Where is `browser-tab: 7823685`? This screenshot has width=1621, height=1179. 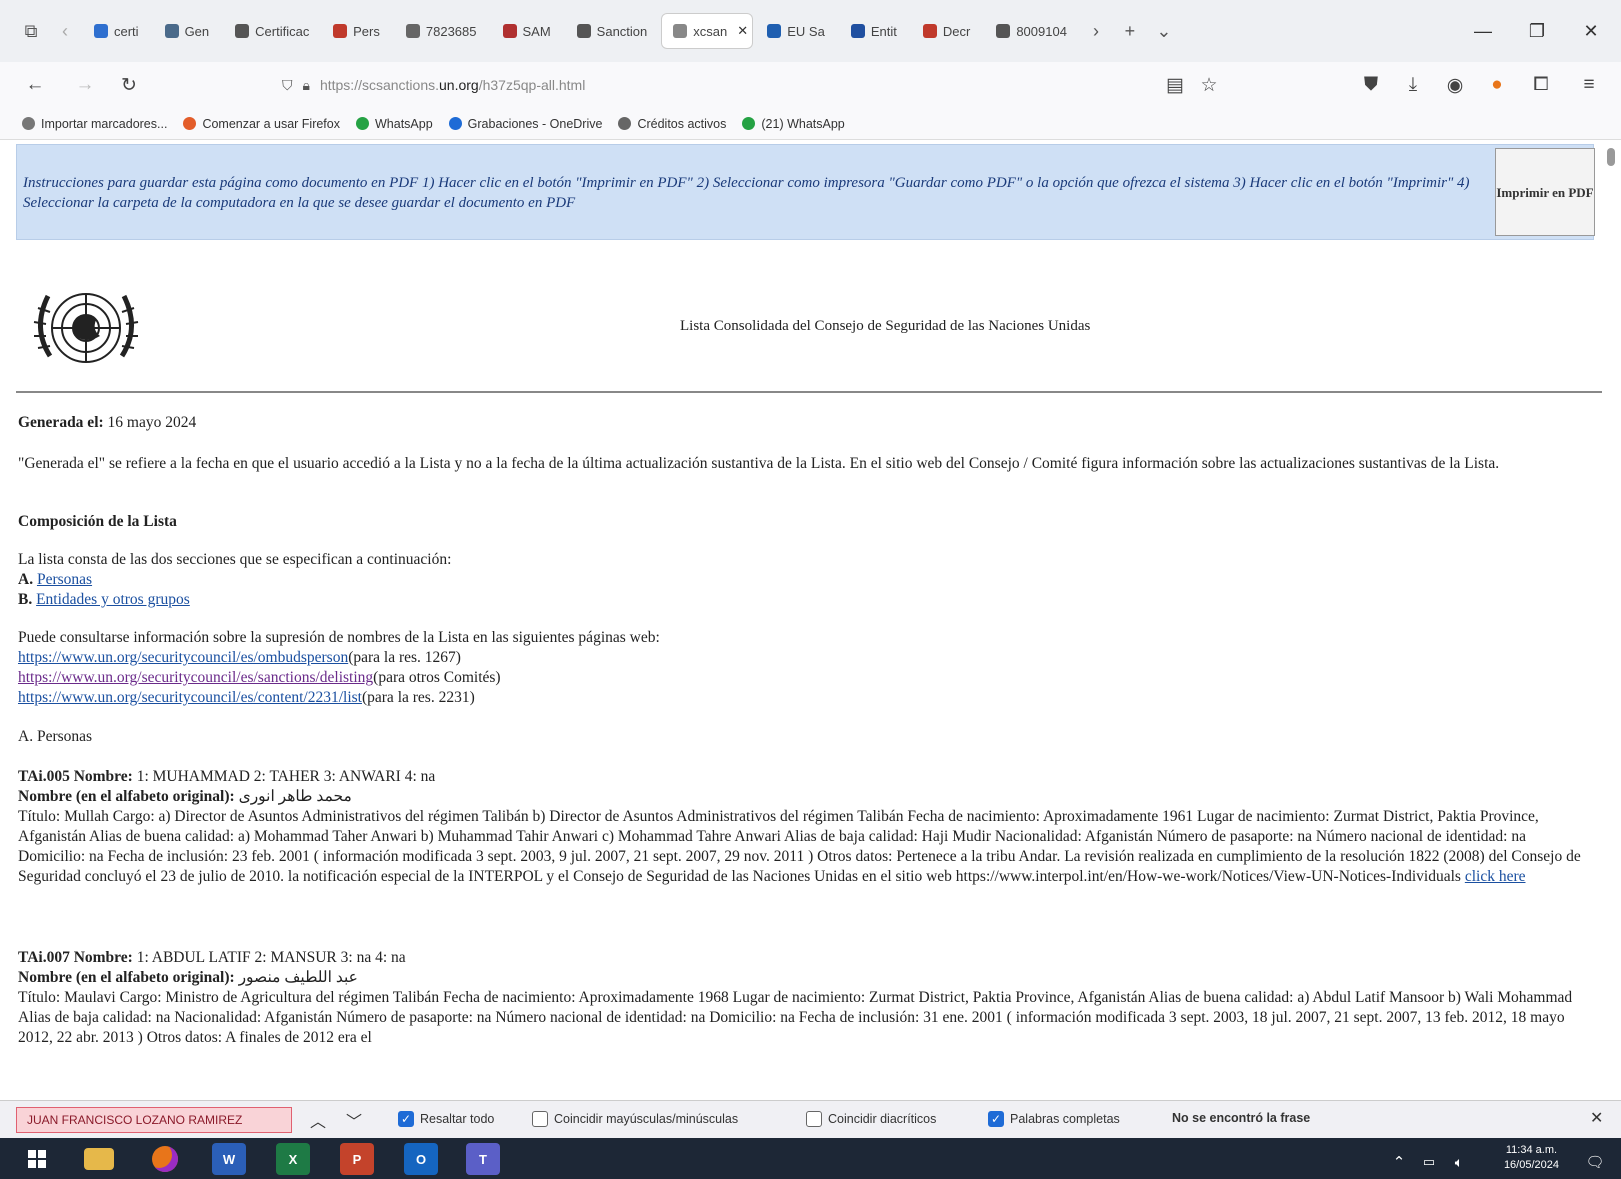
browser-tab: 7823685 is located at coordinates (441, 31).